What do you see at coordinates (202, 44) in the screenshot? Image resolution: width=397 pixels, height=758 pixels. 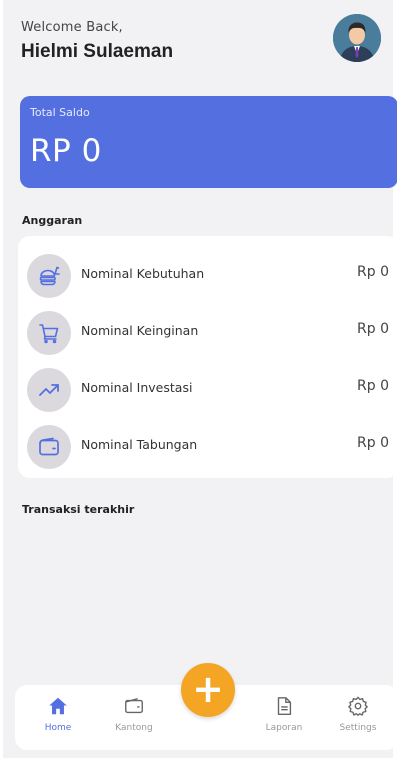 I see `header: Welcome Back, Hielmi Sulaeman` at bounding box center [202, 44].